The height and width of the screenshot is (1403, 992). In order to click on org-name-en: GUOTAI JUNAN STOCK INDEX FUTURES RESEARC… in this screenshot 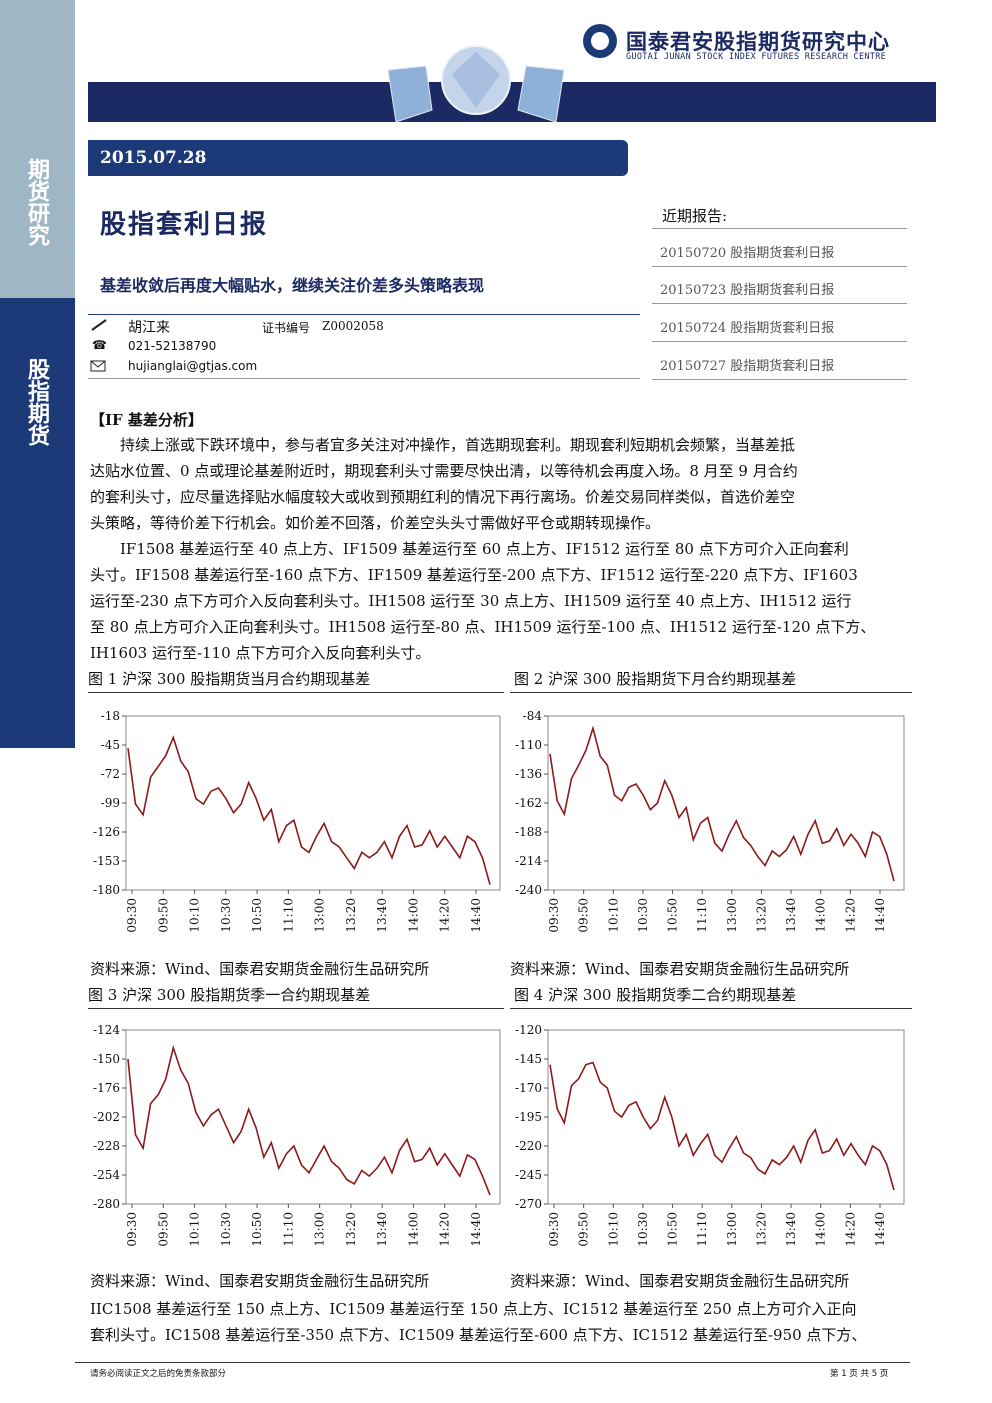, I will do `click(756, 57)`.